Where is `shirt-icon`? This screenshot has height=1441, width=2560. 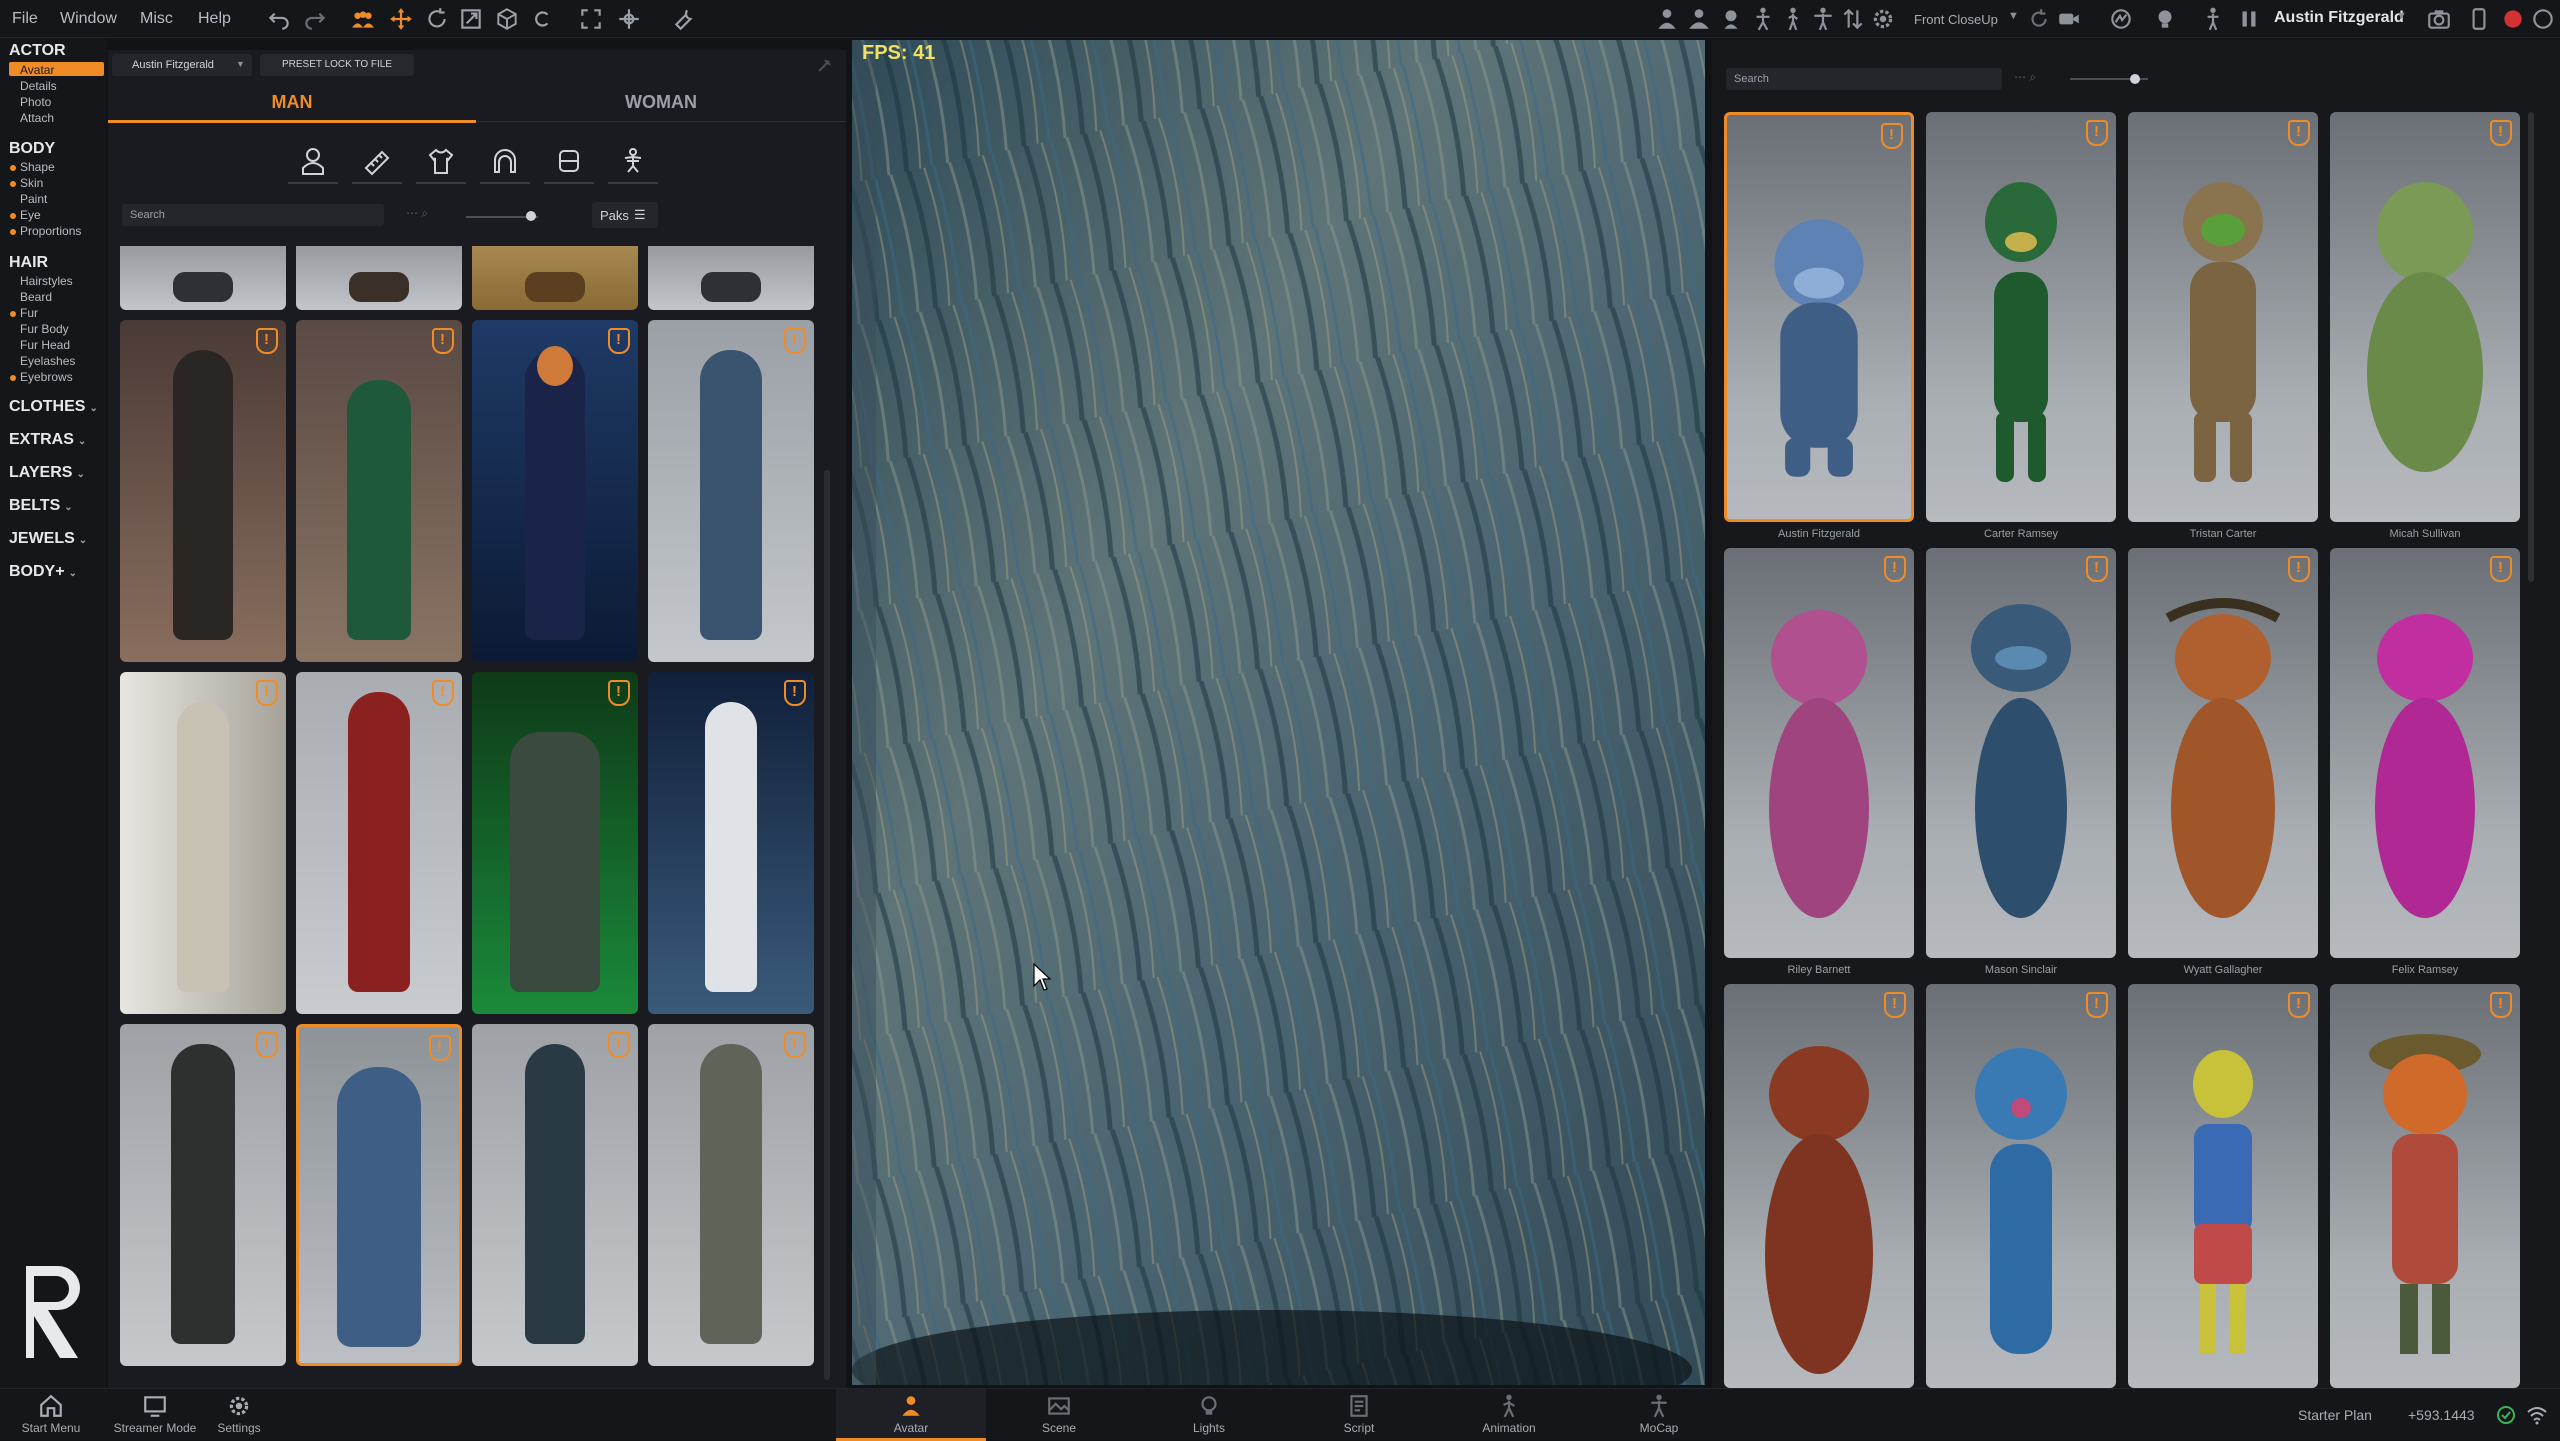 shirt-icon is located at coordinates (441, 162).